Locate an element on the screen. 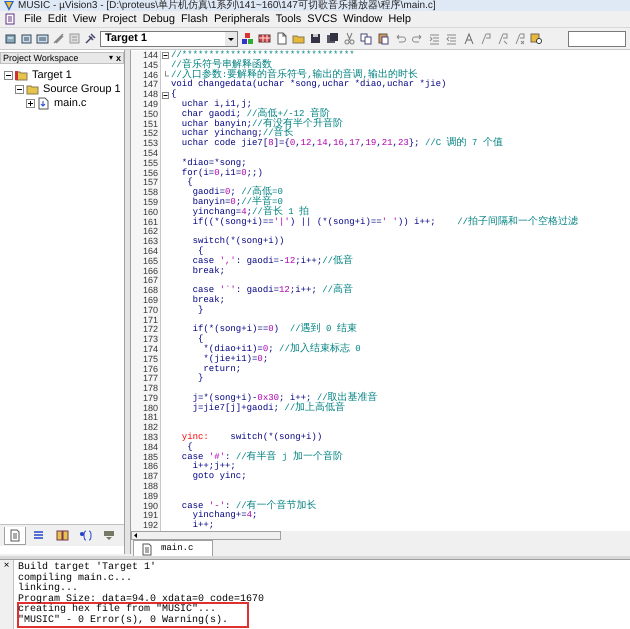 The width and height of the screenshot is (630, 629). code-line: case '#': //有半音 j 加一个音阶 is located at coordinates (262, 457).